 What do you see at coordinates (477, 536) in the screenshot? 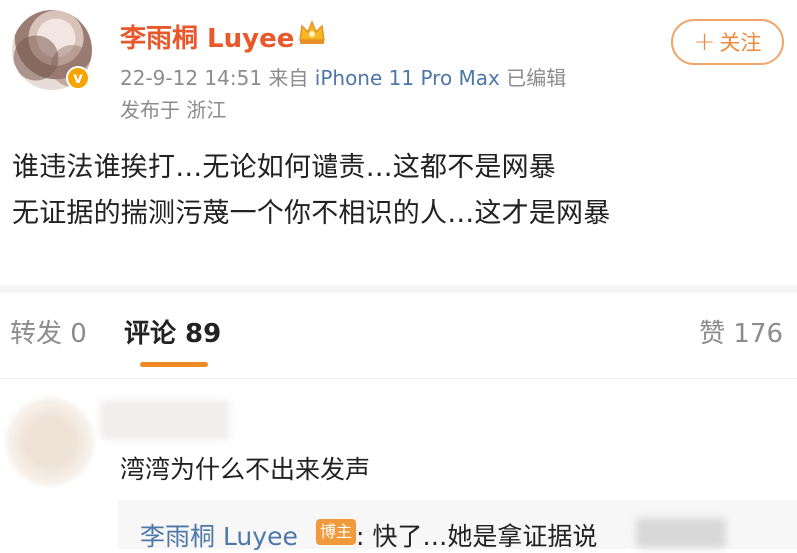
I see `reply-text: : 快了…她是拿证据说` at bounding box center [477, 536].